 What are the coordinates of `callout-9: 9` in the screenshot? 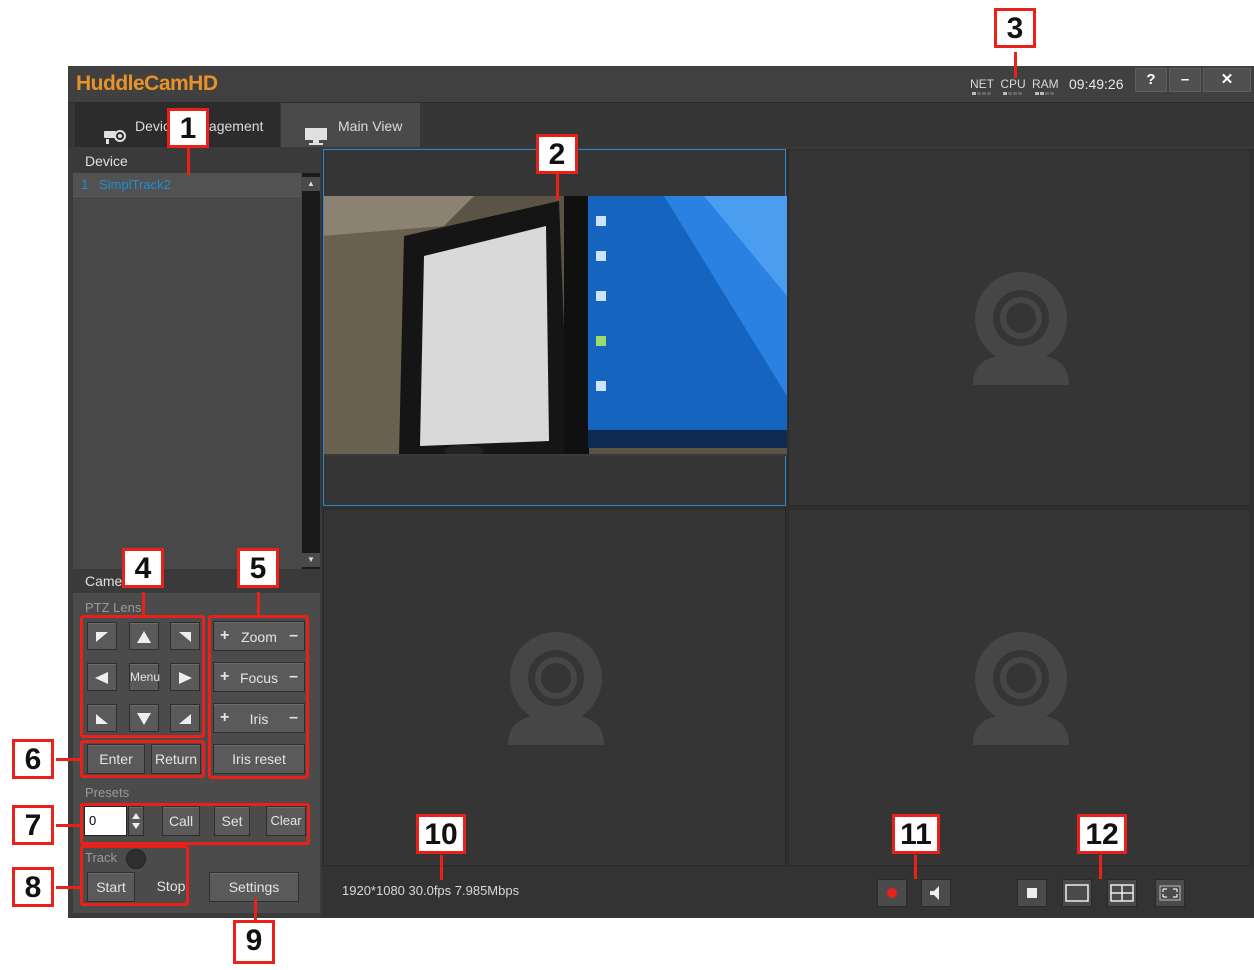 It's located at (254, 942).